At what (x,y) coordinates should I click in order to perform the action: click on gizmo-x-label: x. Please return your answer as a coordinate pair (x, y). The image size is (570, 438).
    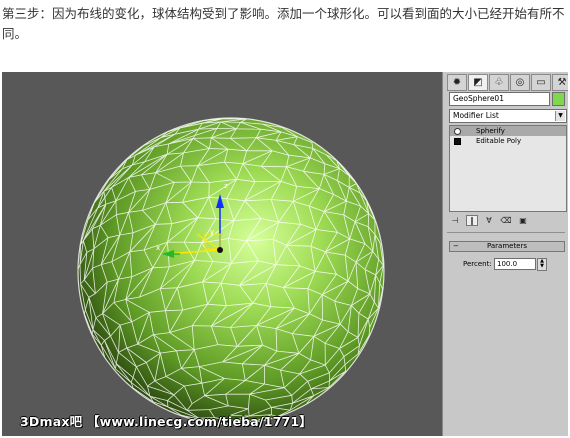
    Looking at the image, I should click on (158, 248).